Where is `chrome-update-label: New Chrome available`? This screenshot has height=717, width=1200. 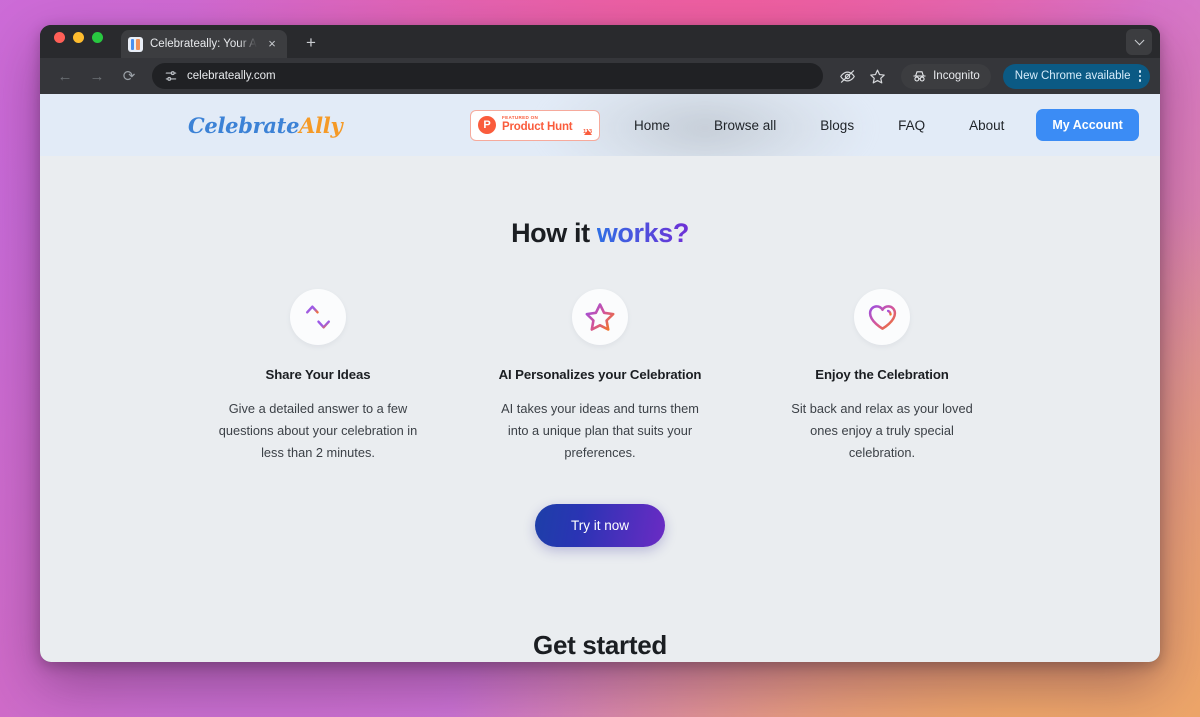 chrome-update-label: New Chrome available is located at coordinates (1072, 76).